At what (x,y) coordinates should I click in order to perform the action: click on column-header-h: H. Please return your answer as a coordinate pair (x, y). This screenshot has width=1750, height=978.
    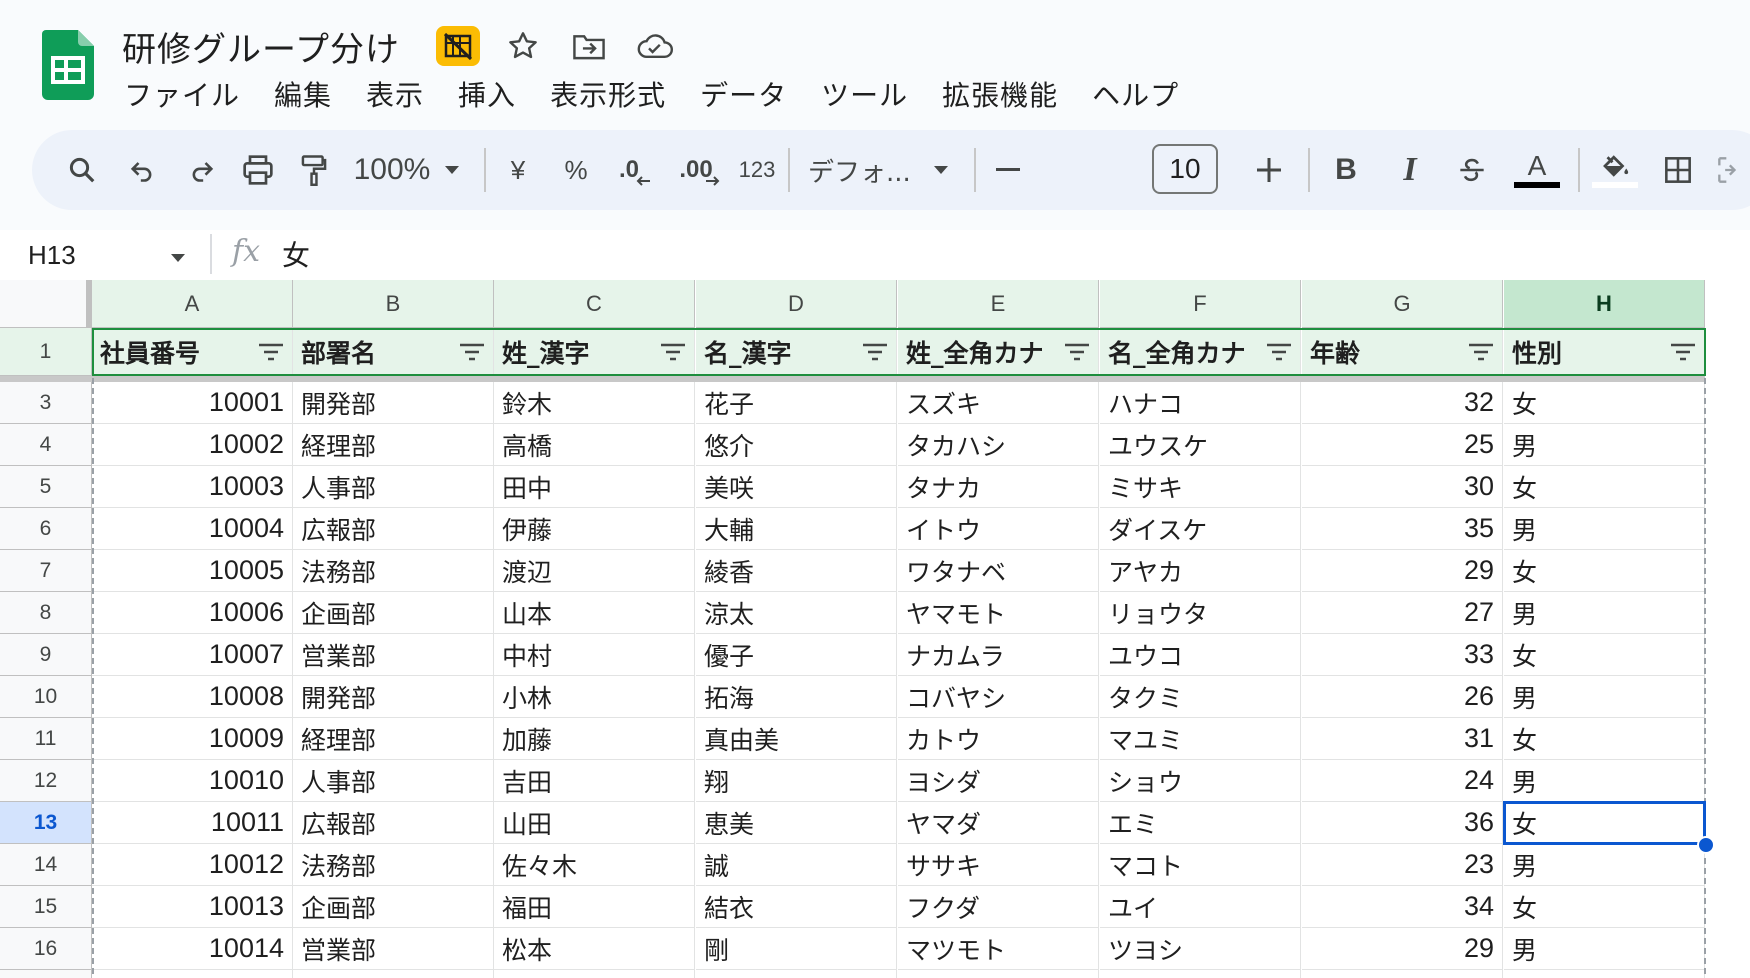
    Looking at the image, I should click on (1604, 304).